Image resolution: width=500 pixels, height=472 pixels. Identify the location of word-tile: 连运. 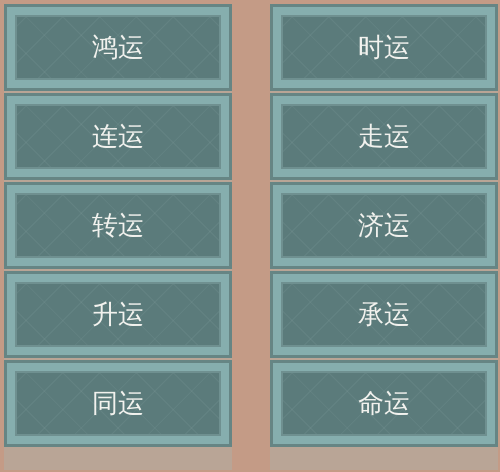
(118, 136).